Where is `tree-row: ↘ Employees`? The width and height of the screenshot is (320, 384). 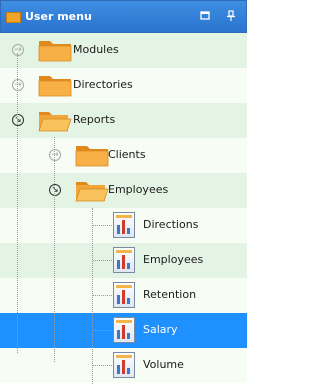 tree-row: ↘ Employees is located at coordinates (123, 190).